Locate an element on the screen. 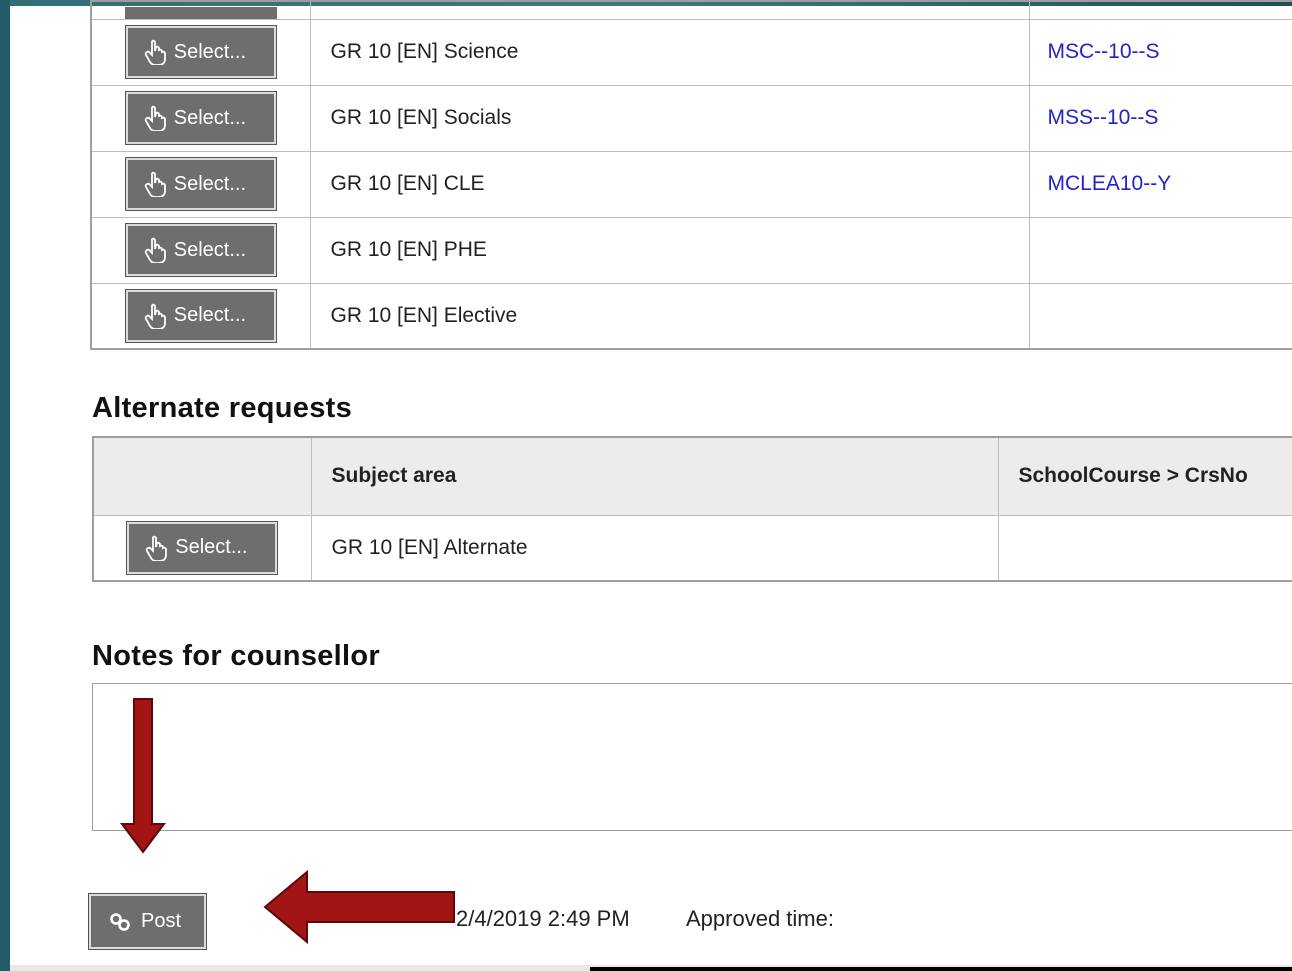 The image size is (1292, 971). table-header-row: Subject area SchoolCourse > CrsNo is located at coordinates (692, 476).